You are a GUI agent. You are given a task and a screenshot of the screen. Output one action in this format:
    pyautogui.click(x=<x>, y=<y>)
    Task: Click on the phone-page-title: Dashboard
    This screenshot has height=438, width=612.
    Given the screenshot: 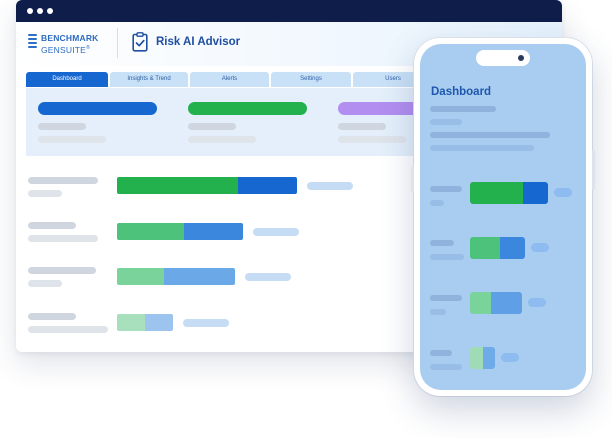 What is the action you would take?
    pyautogui.click(x=461, y=92)
    